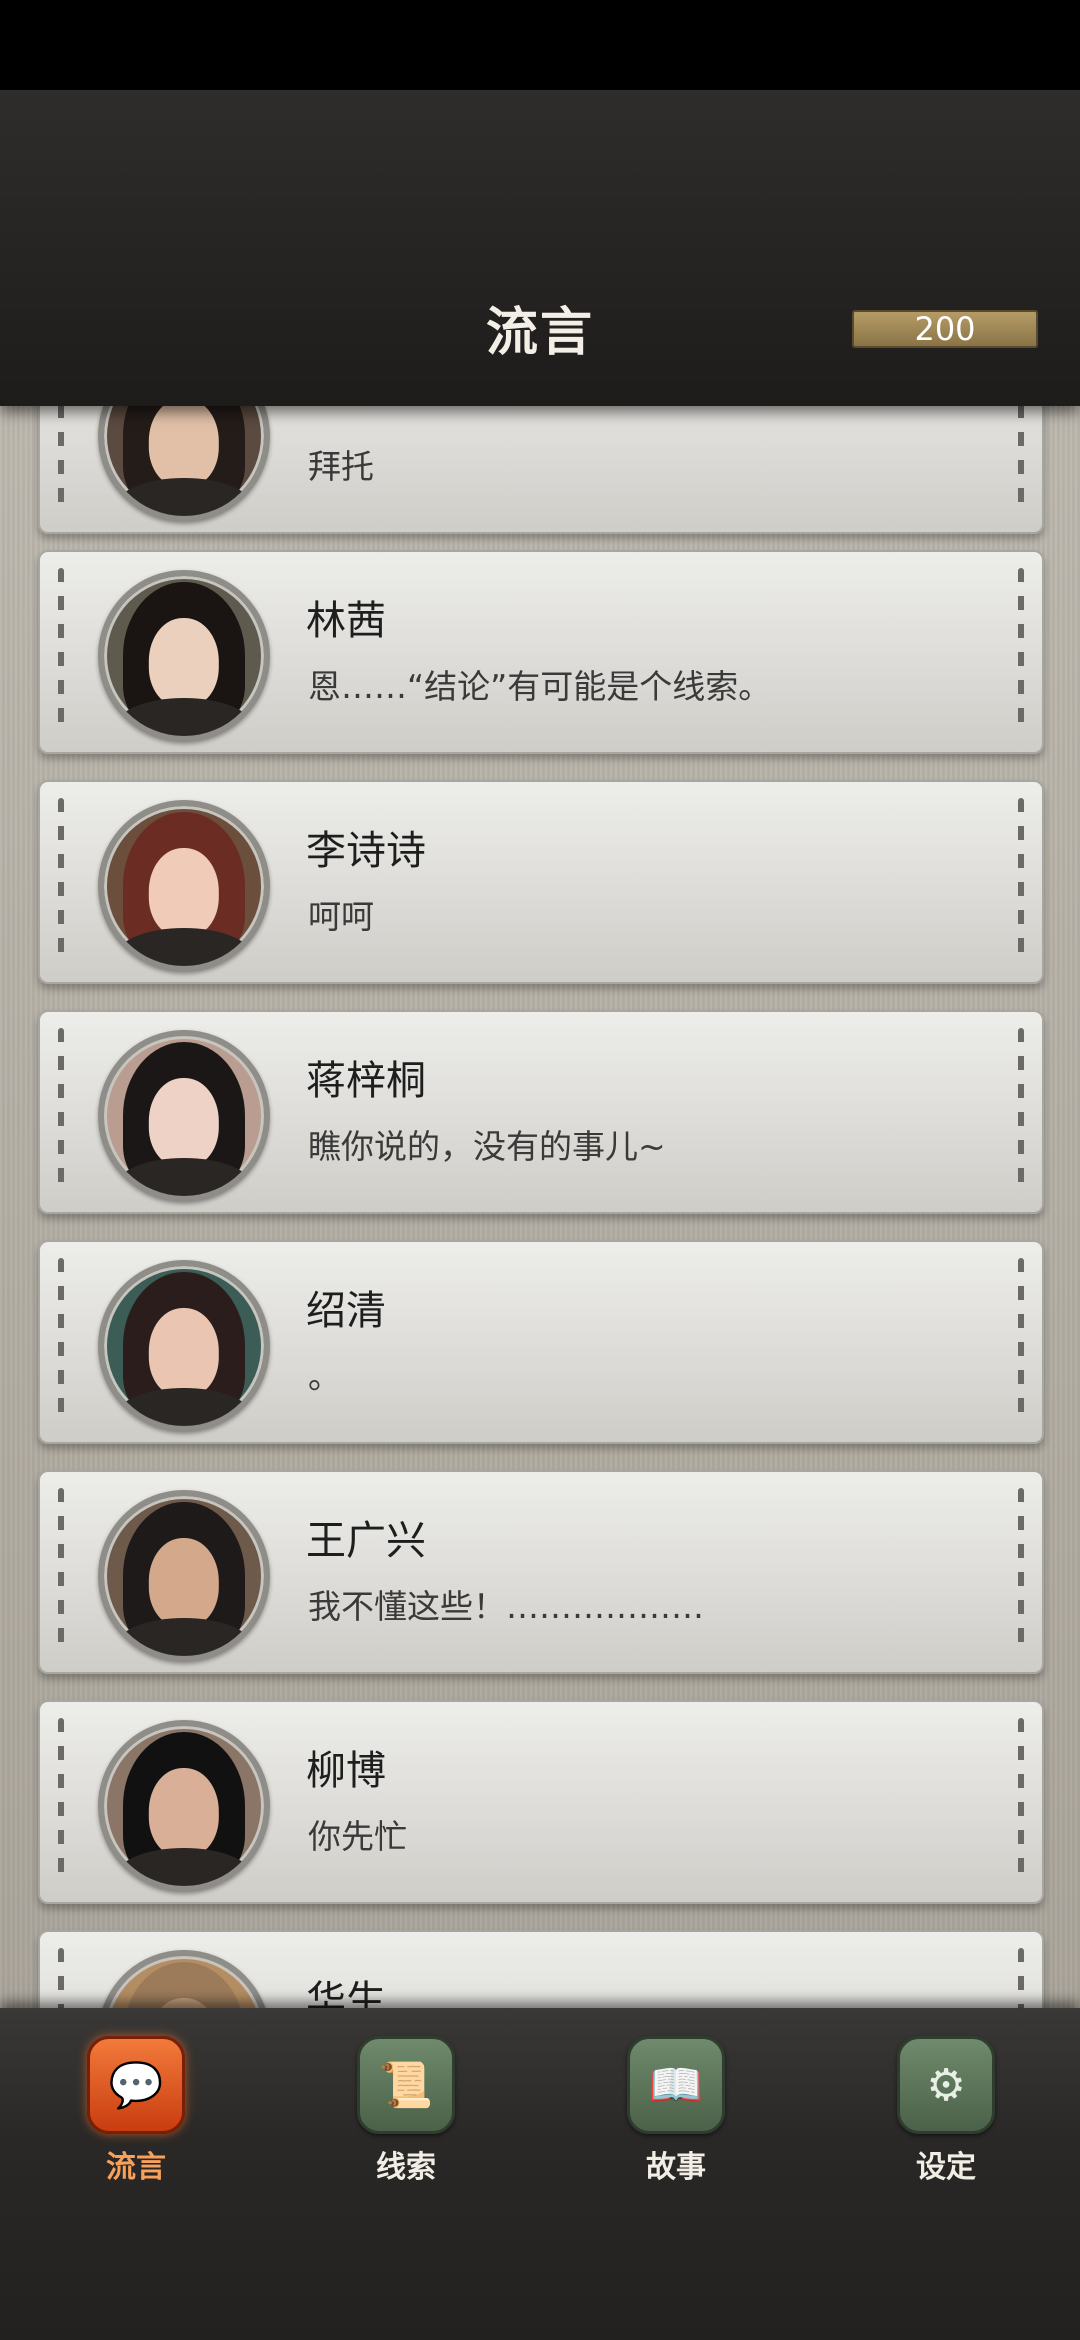  What do you see at coordinates (346, 1771) in the screenshot?
I see `contact-name: 柳博` at bounding box center [346, 1771].